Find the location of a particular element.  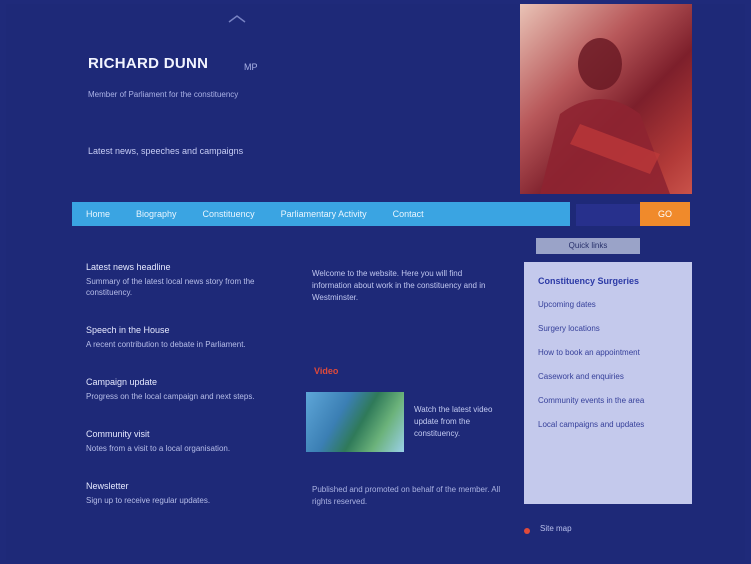

site-title-suffix: MP is located at coordinates (251, 67).